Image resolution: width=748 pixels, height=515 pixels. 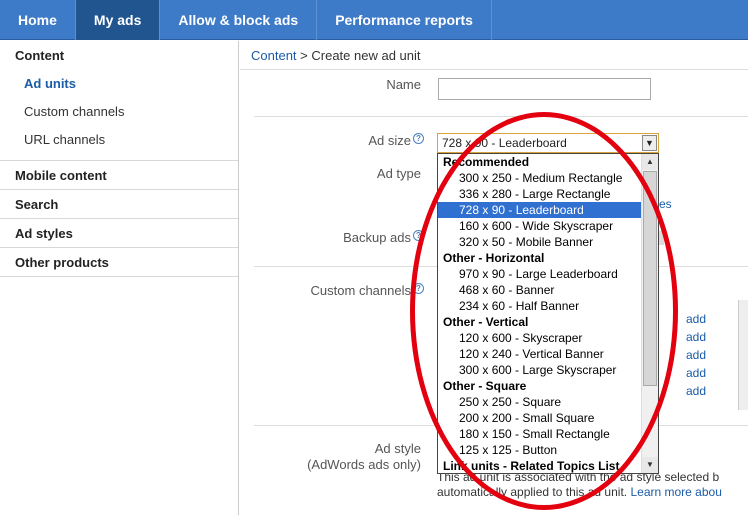 What do you see at coordinates (548, 434) in the screenshot?
I see `dropdown-option: 180 x 150 - Small Rectangle` at bounding box center [548, 434].